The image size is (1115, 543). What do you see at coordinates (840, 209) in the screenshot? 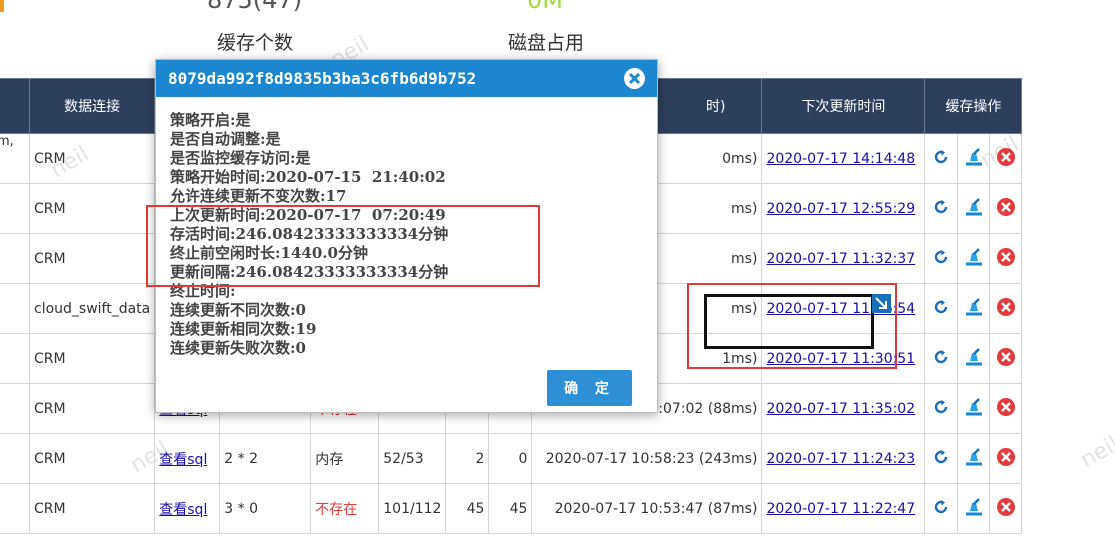
I see `next-update-link: 2020-07-17 12:55:29` at bounding box center [840, 209].